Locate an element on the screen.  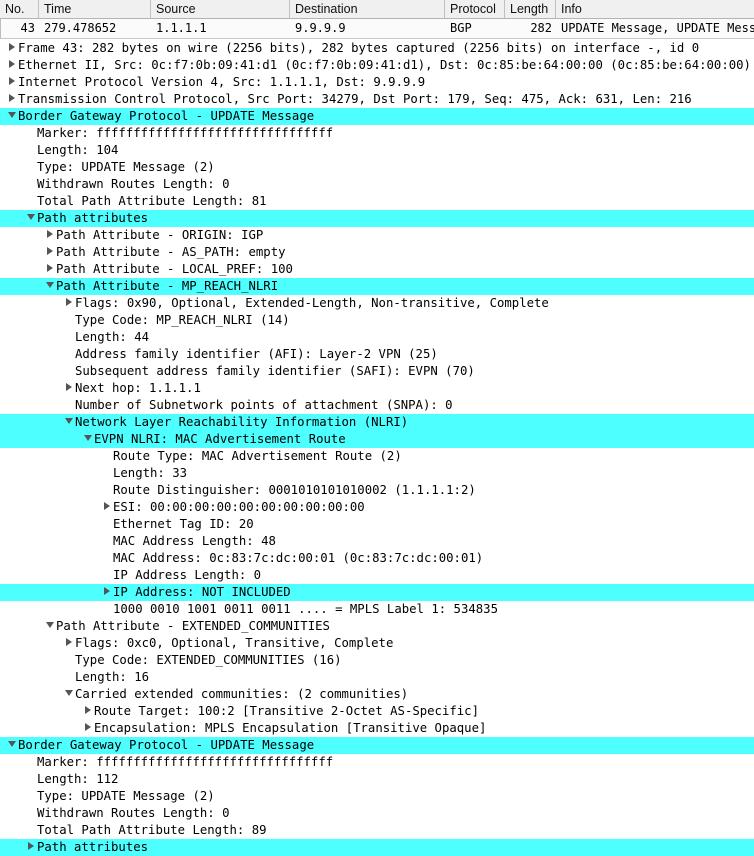
detail-tree-row: IP Address Length: 0 is located at coordinates (377, 575).